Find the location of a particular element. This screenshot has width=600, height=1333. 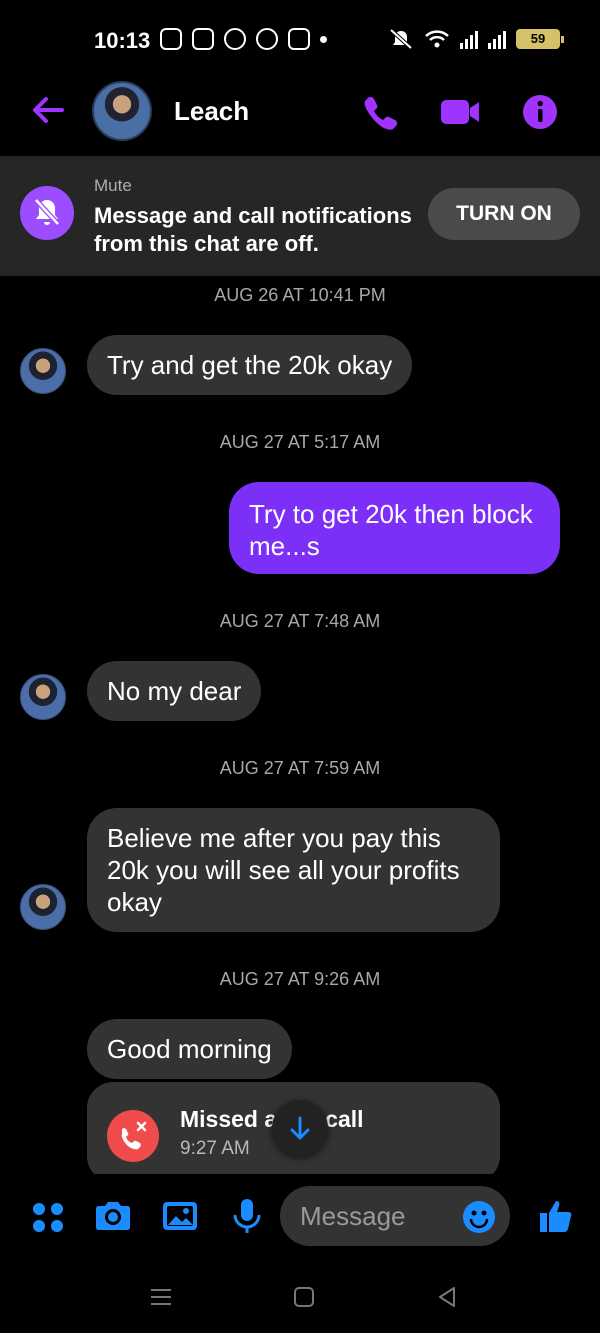

timestamp: AUG 27 AT 5:17 AM is located at coordinates (300, 442).